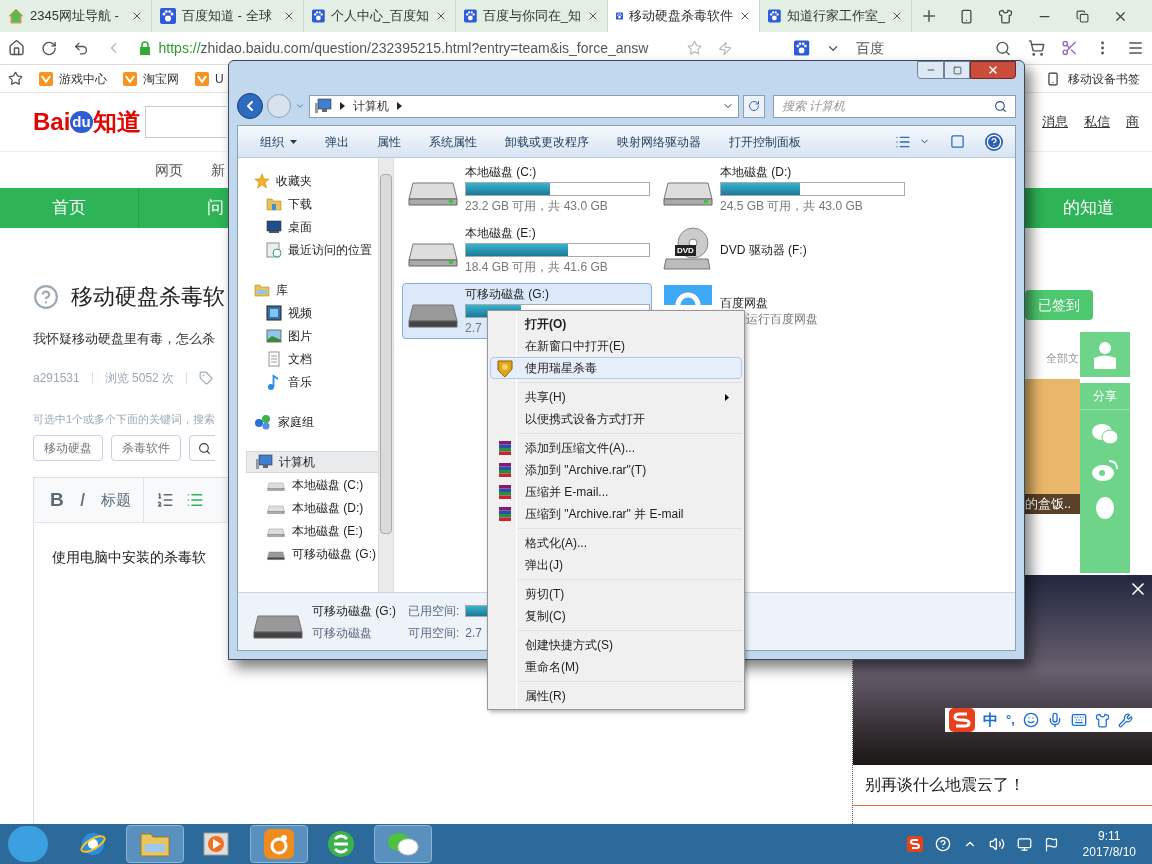 The height and width of the screenshot is (864, 1152). What do you see at coordinates (507, 294) in the screenshot?
I see `drive-name: 可移动磁盘 (G:)` at bounding box center [507, 294].